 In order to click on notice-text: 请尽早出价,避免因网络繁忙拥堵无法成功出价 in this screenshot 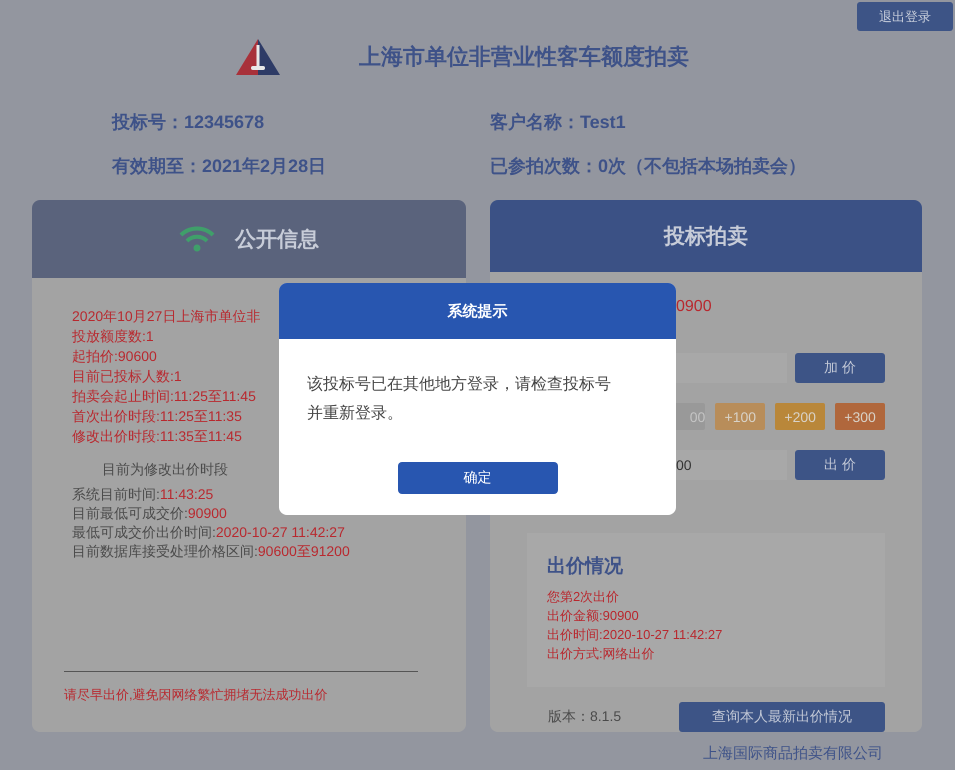, I will do `click(196, 695)`.